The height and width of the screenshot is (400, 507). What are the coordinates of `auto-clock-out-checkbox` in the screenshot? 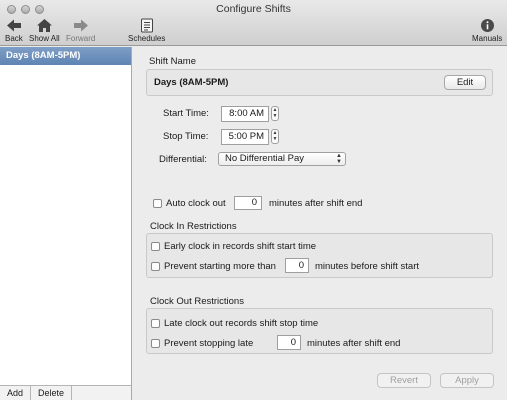 It's located at (157, 203).